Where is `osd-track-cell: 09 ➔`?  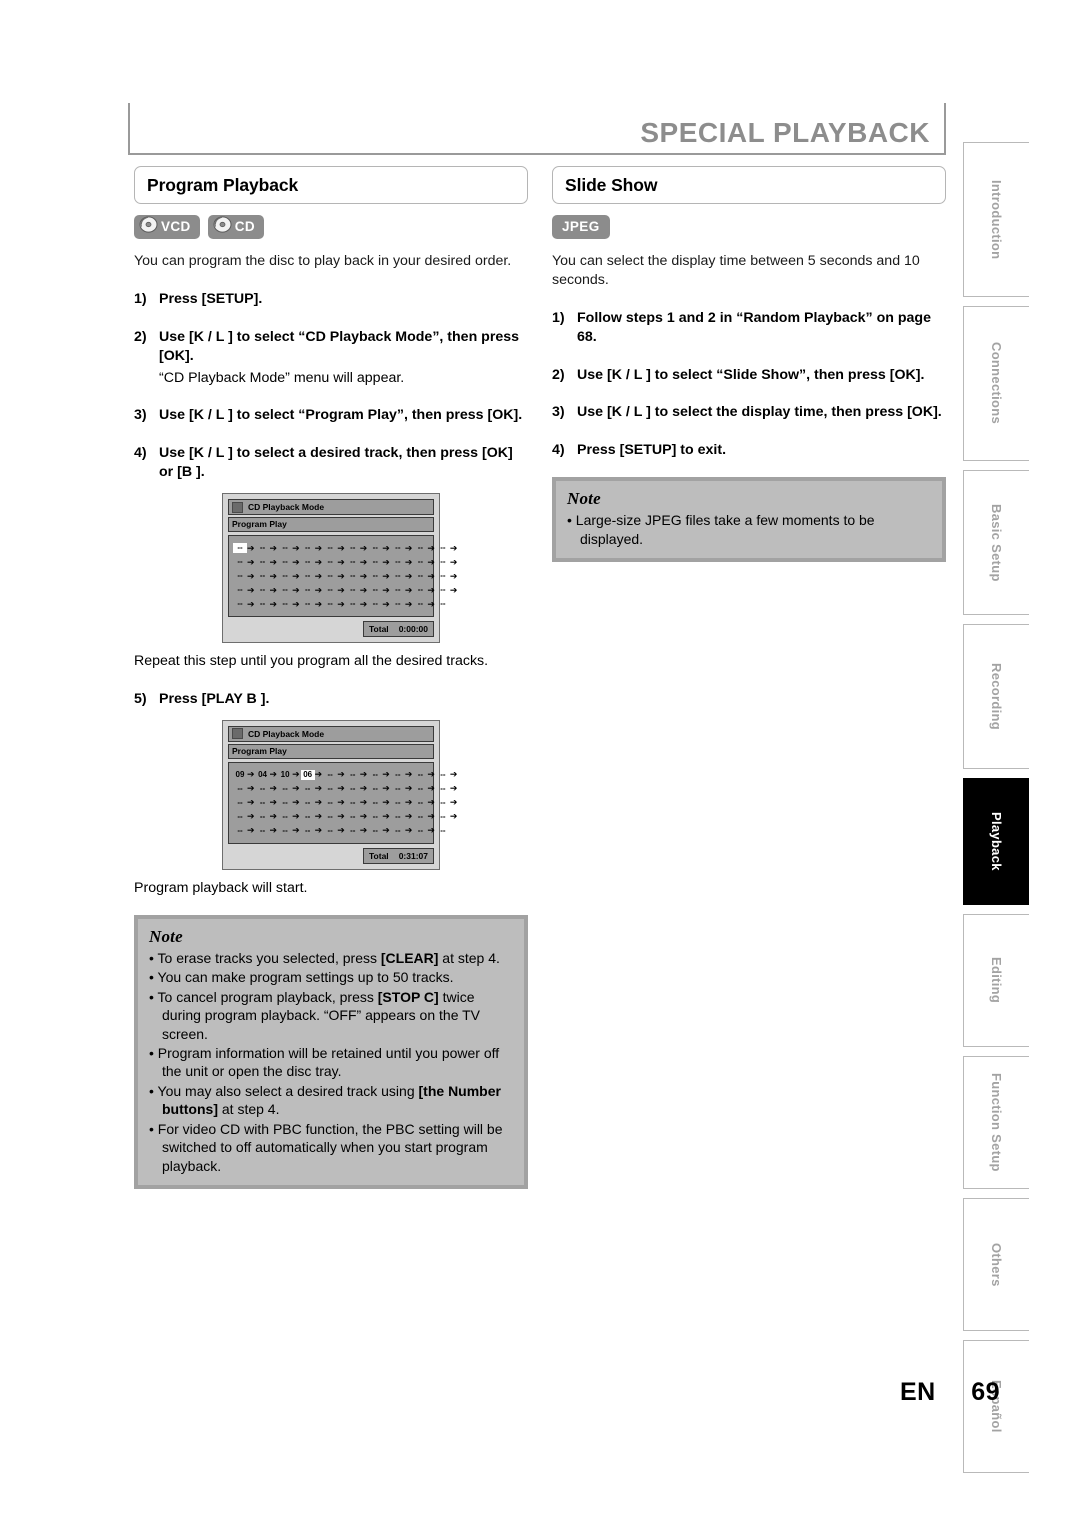 osd-track-cell: 09 ➔ is located at coordinates (244, 775).